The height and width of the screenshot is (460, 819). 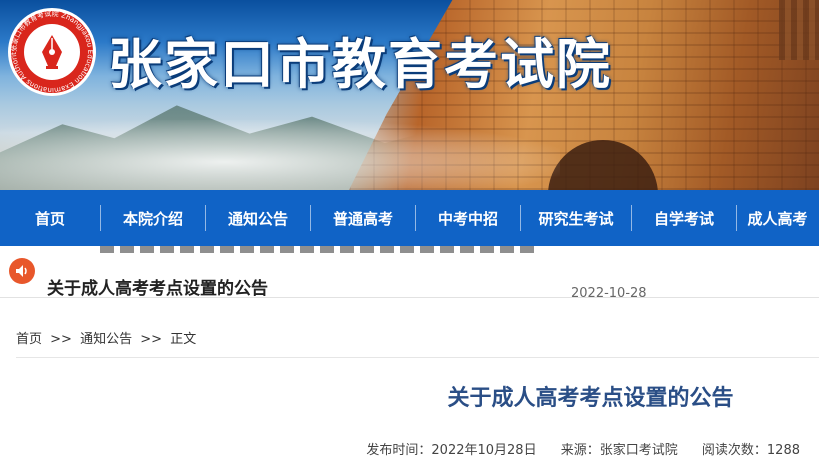 I want to click on notice-ticker: 2022-10-25 关于成人高考考点设置的公告 2022-10-28, so click(x=409, y=272).